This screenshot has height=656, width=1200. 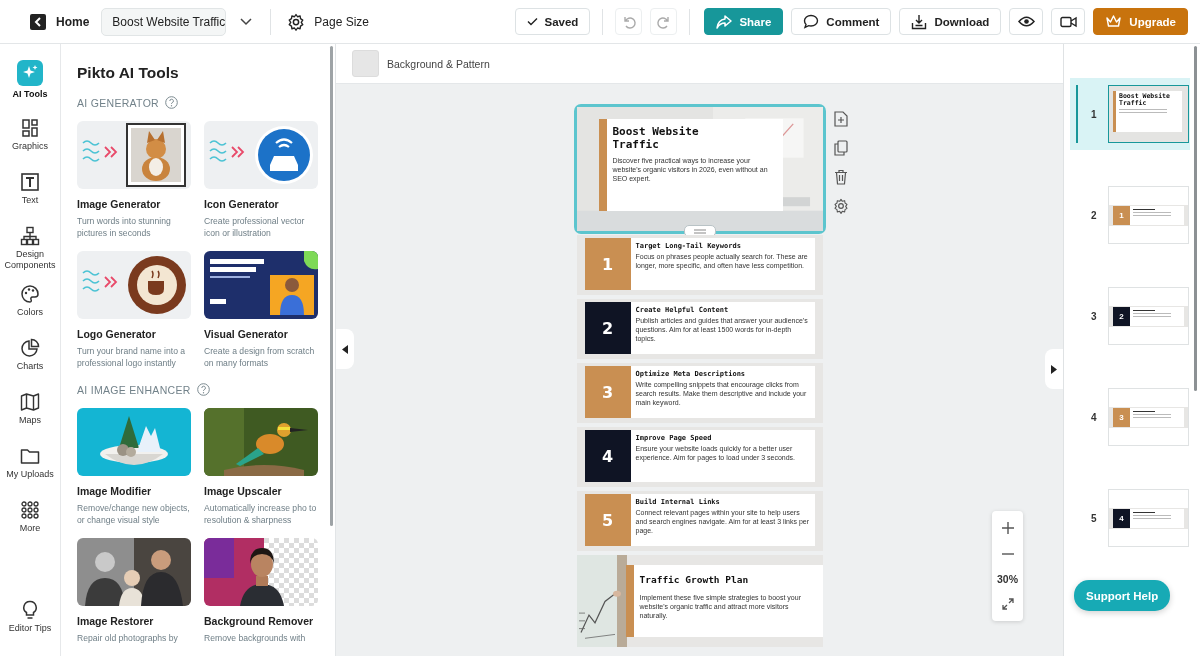 I want to click on components-icon, so click(x=30, y=236).